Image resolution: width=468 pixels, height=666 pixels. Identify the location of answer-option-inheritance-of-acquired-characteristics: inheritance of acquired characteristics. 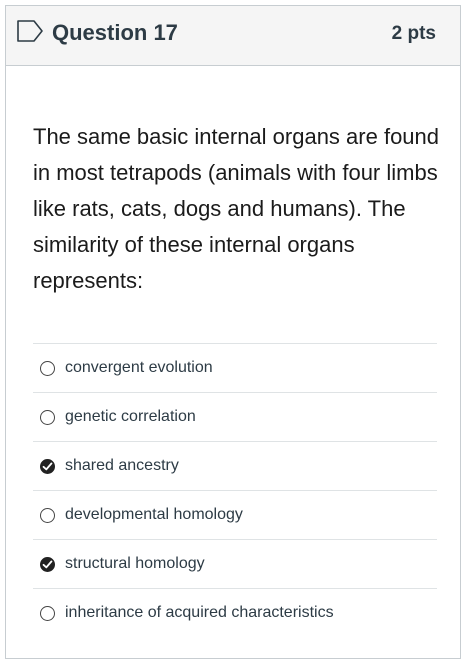
(235, 613).